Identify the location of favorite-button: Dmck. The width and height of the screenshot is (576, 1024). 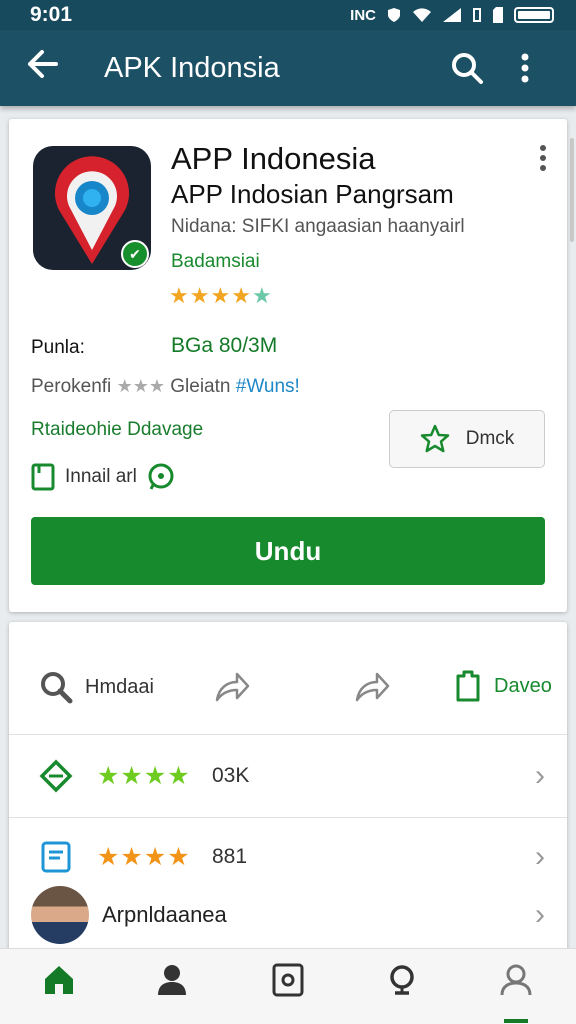
(467, 439).